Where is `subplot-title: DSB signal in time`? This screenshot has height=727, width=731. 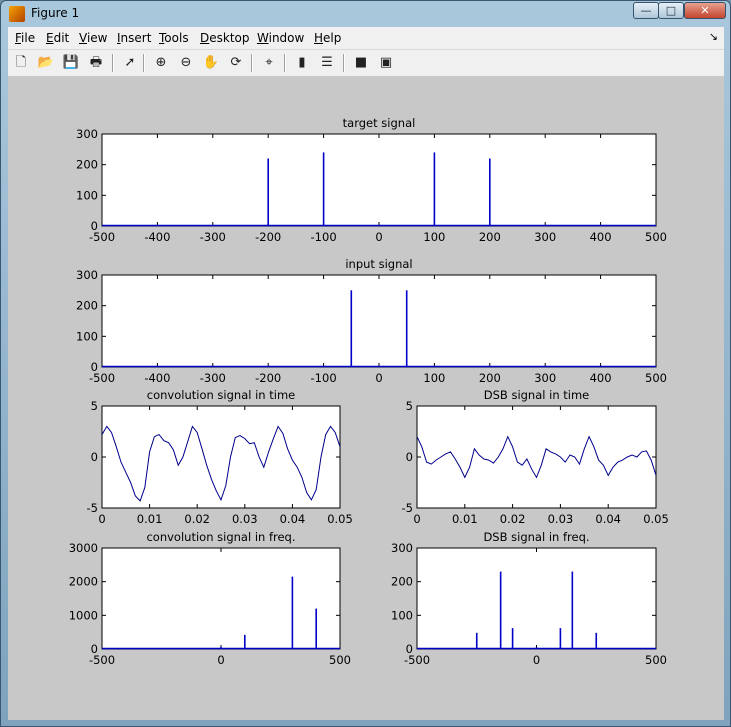 subplot-title: DSB signal in time is located at coordinates (537, 395).